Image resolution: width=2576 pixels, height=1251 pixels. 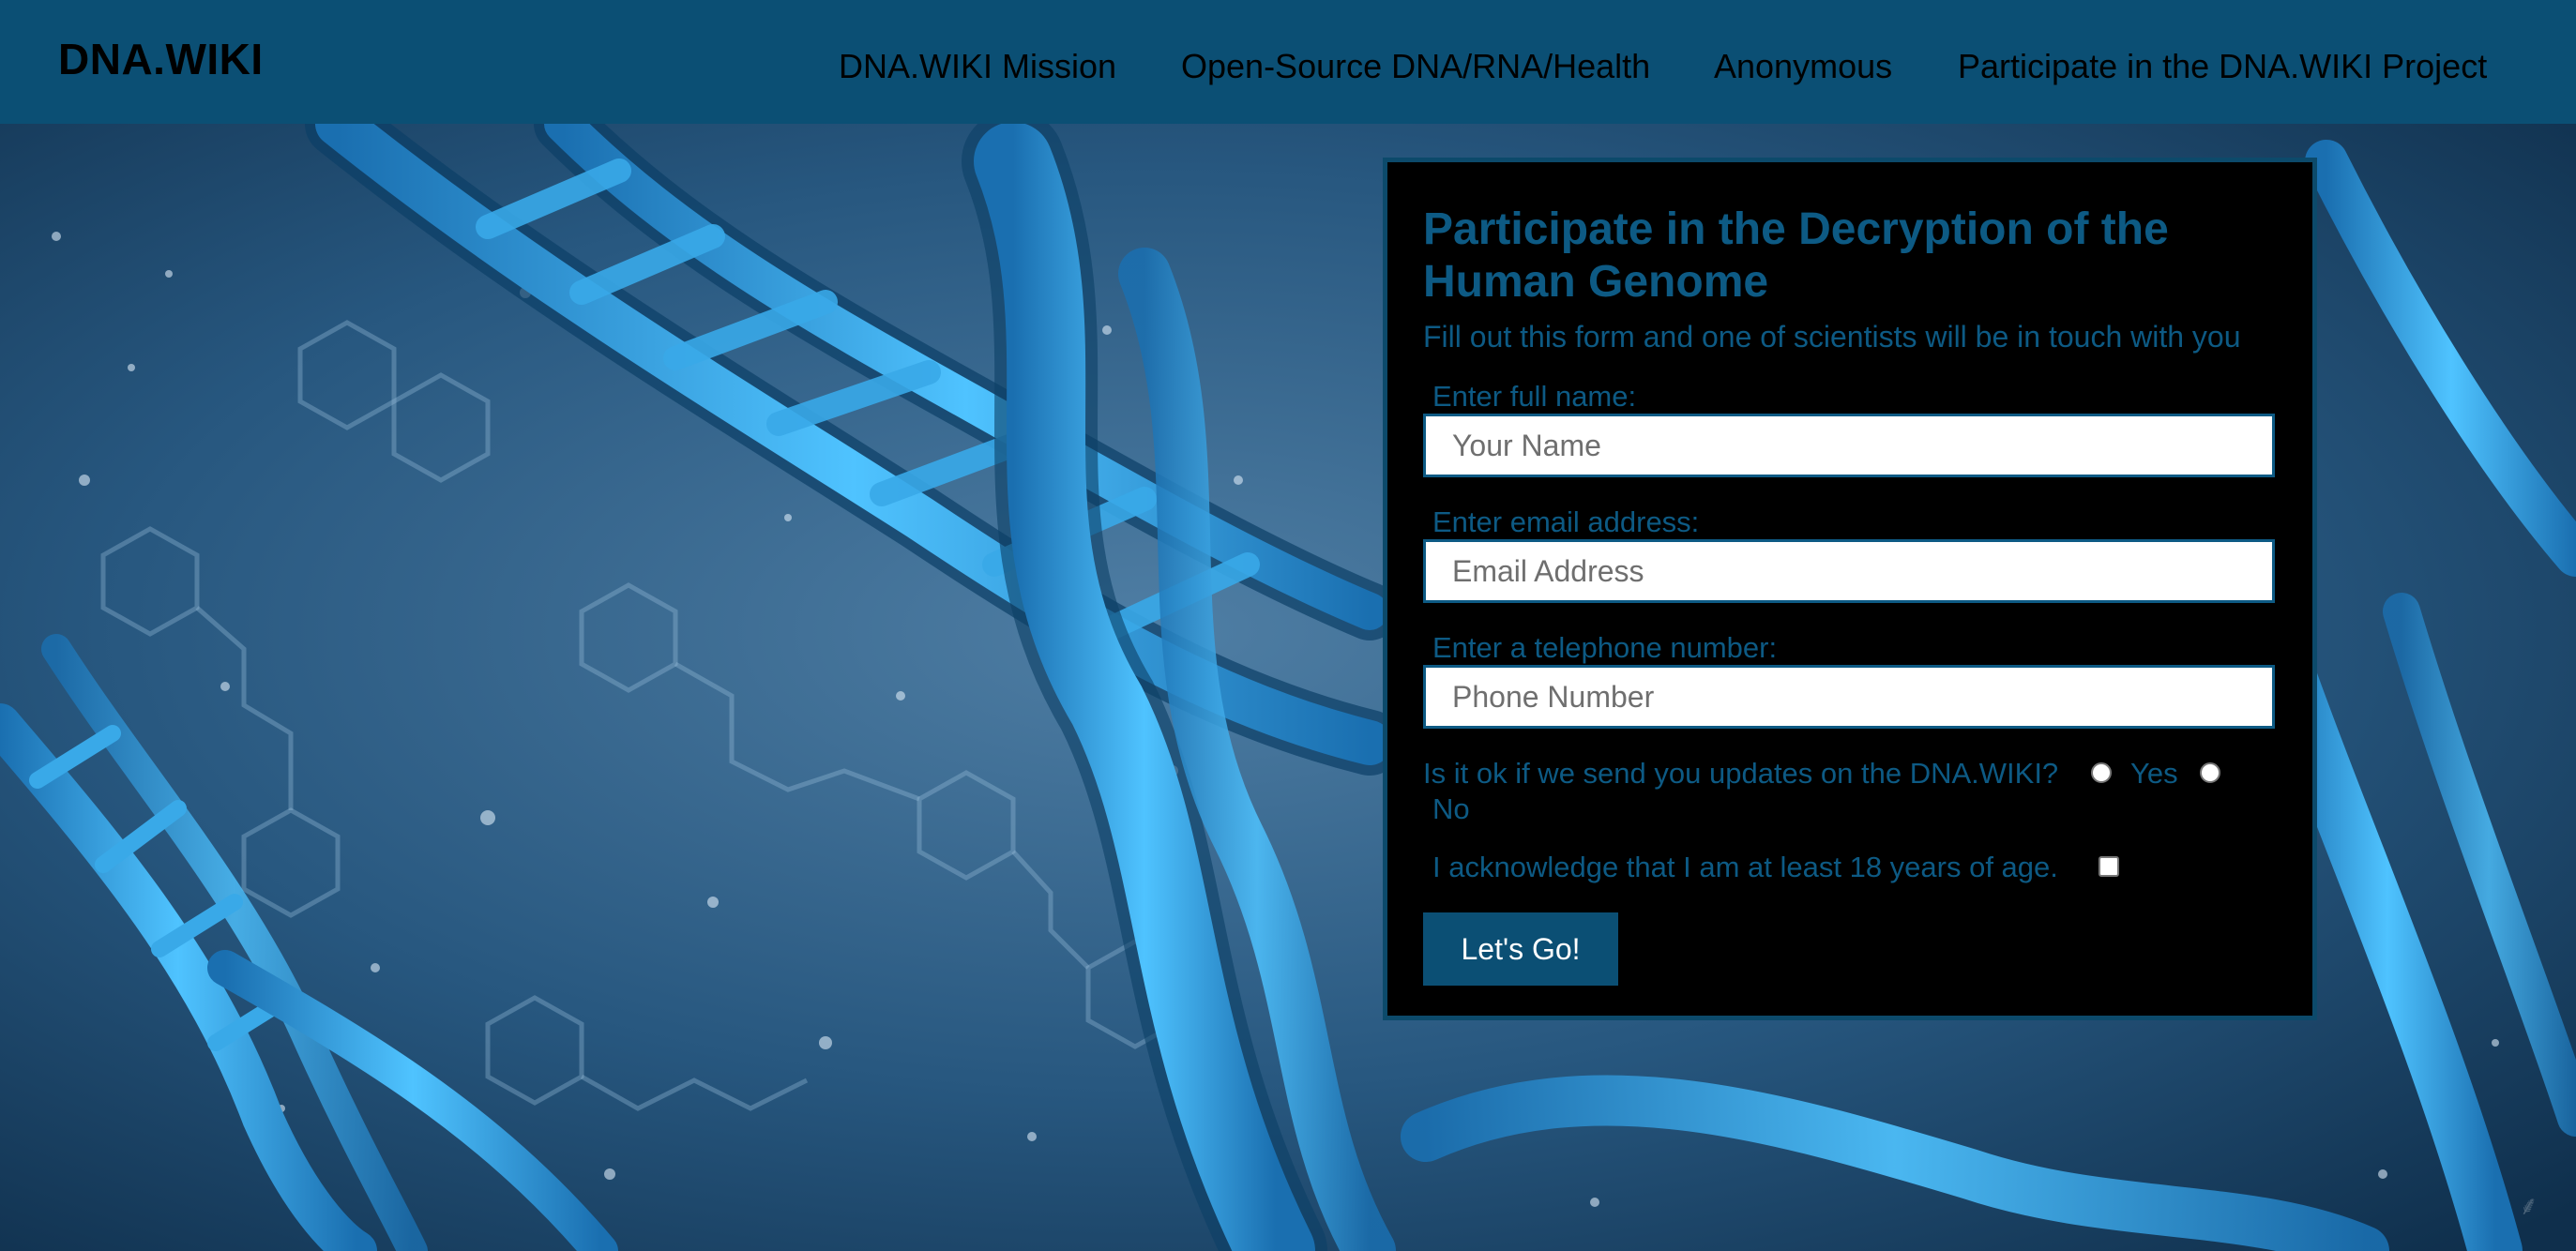 What do you see at coordinates (1566, 521) in the screenshot?
I see `email-label: Enter email address:` at bounding box center [1566, 521].